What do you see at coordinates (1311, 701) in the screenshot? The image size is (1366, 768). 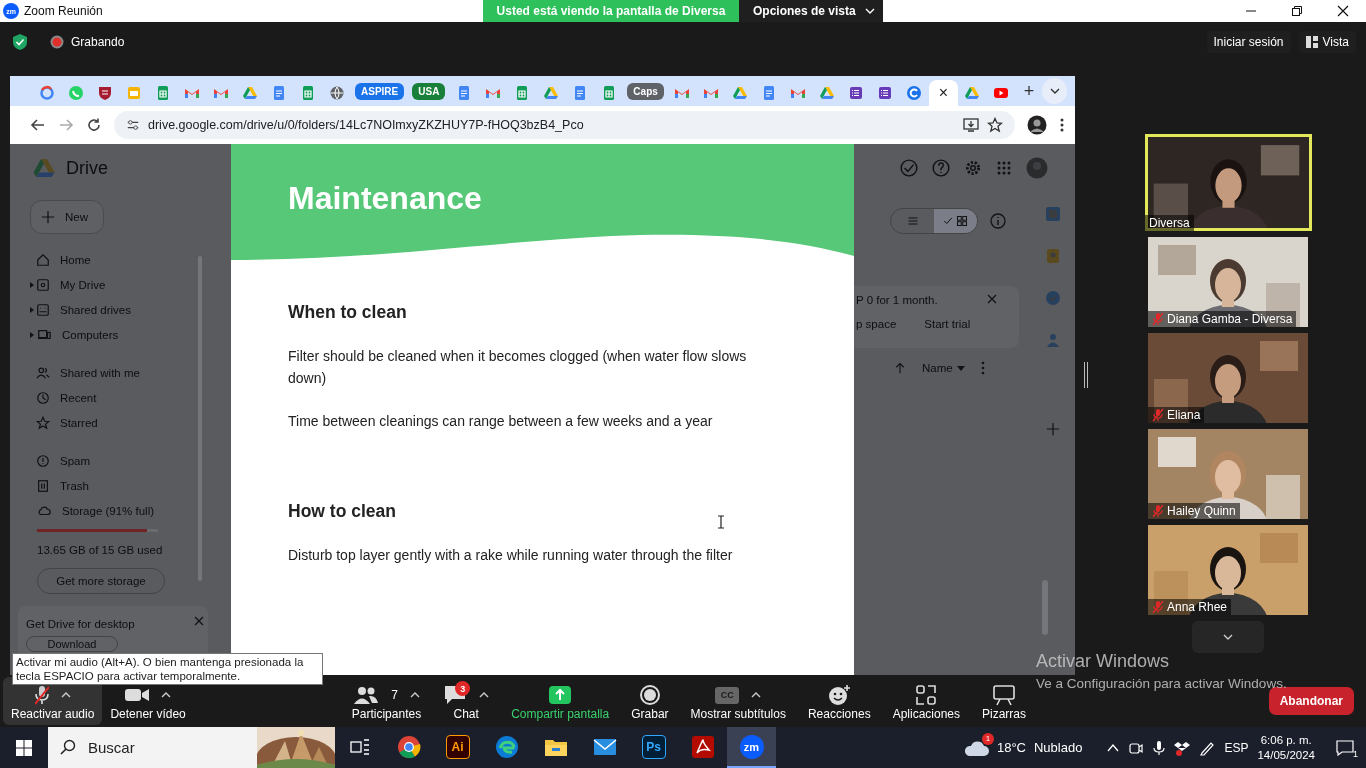 I see `leave-button: Abandonar` at bounding box center [1311, 701].